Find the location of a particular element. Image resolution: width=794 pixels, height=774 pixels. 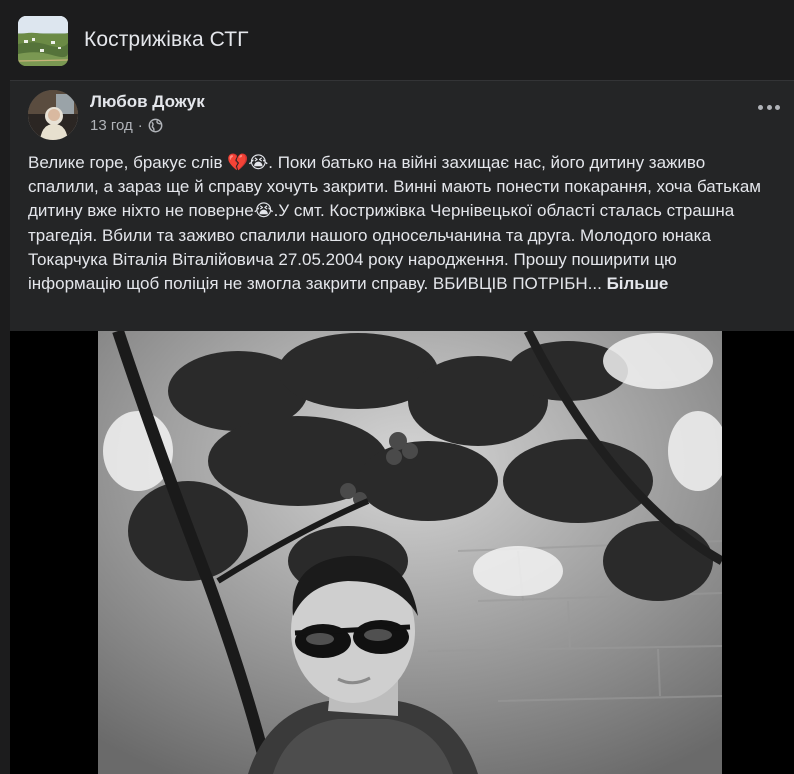

landscape-icon is located at coordinates (43, 41).